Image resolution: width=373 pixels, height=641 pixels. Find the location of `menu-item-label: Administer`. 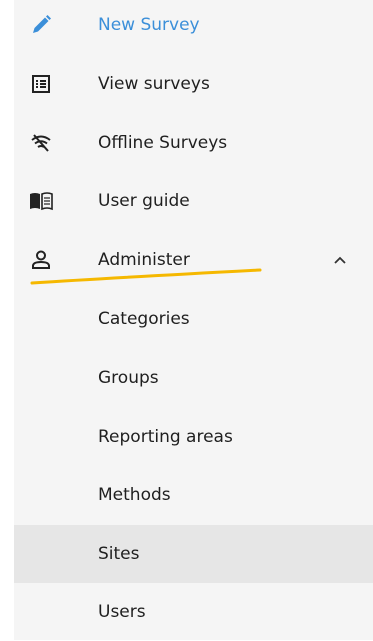

menu-item-label: Administer is located at coordinates (144, 260).